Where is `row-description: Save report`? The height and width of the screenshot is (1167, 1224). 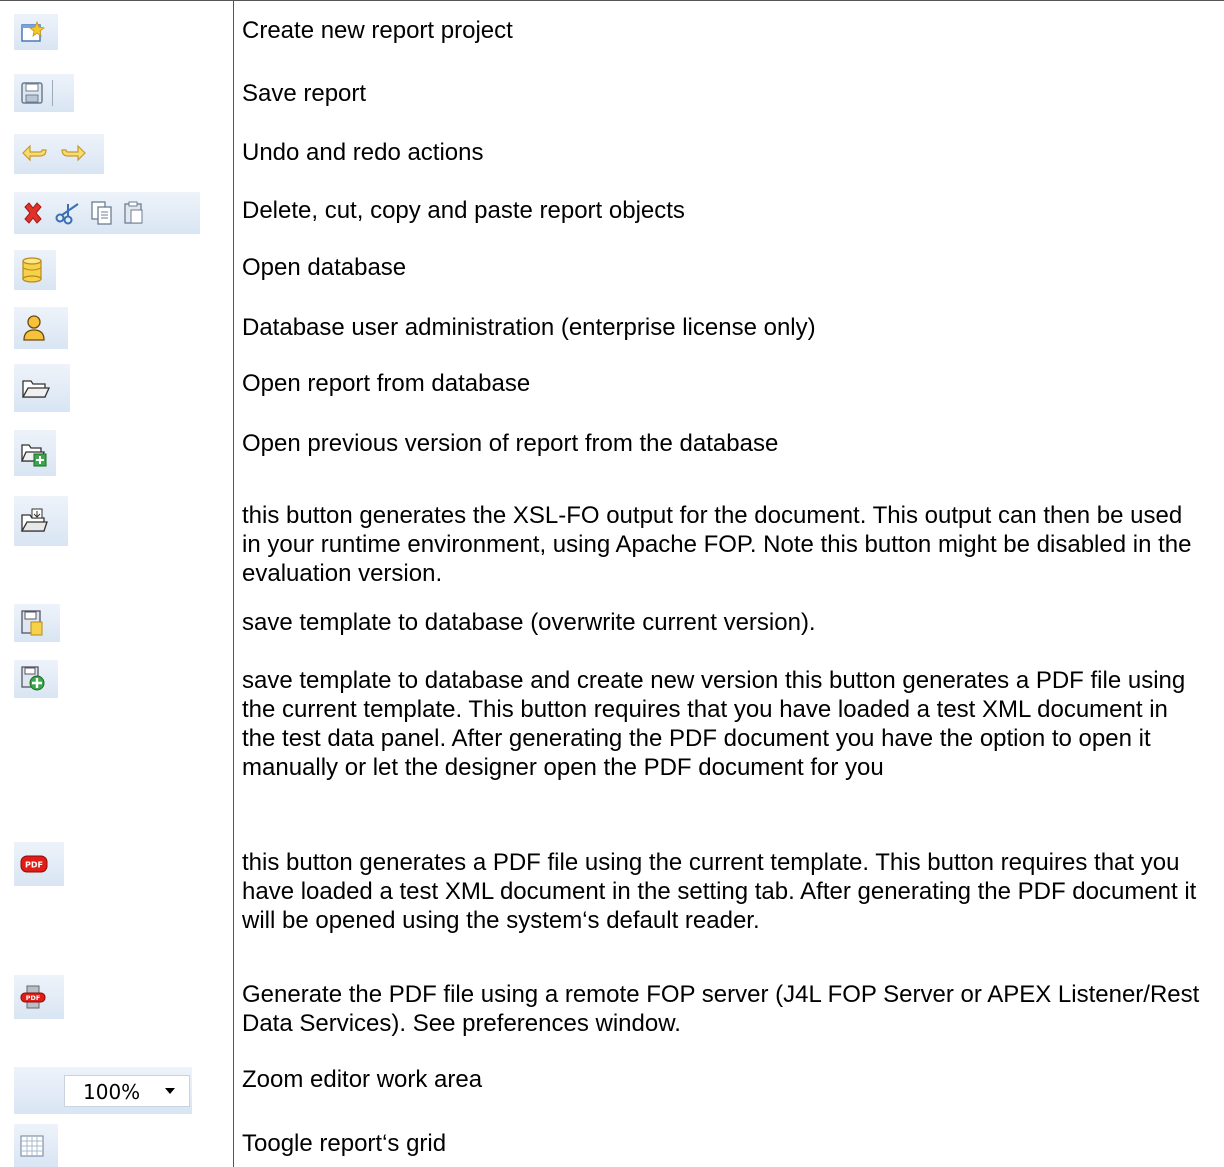 row-description: Save report is located at coordinates (304, 93).